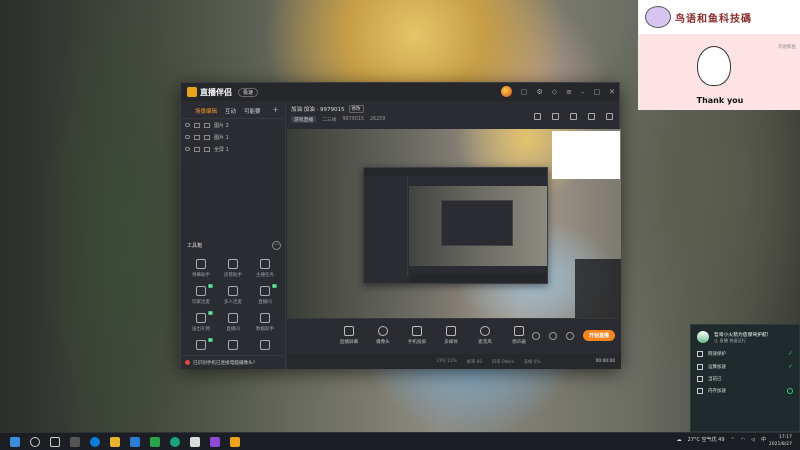 The width and height of the screenshot is (800, 450). I want to click on booster-item: 内存加速, so click(745, 391).